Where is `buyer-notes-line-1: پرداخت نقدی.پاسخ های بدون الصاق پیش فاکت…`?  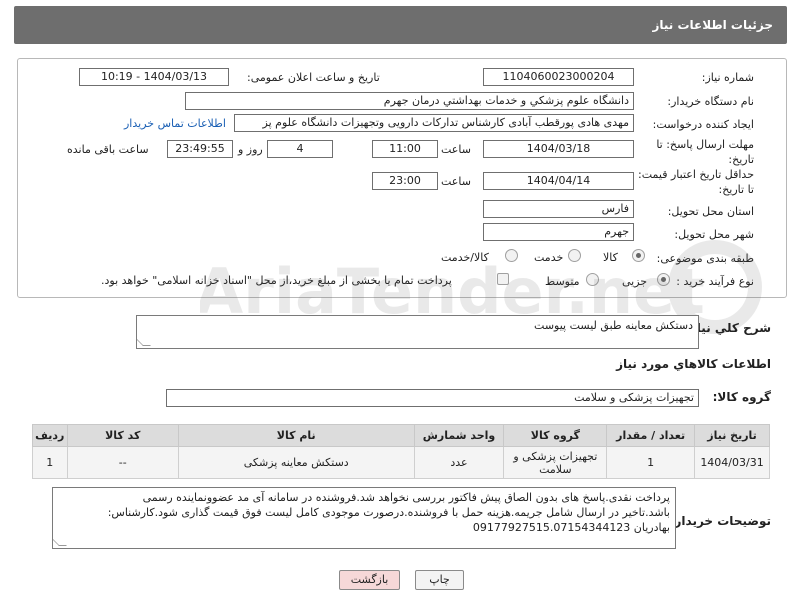
buyer-notes-line-1: پرداخت نقدی.پاسخ های بدون الصاق پیش فاکت… is located at coordinates (406, 497).